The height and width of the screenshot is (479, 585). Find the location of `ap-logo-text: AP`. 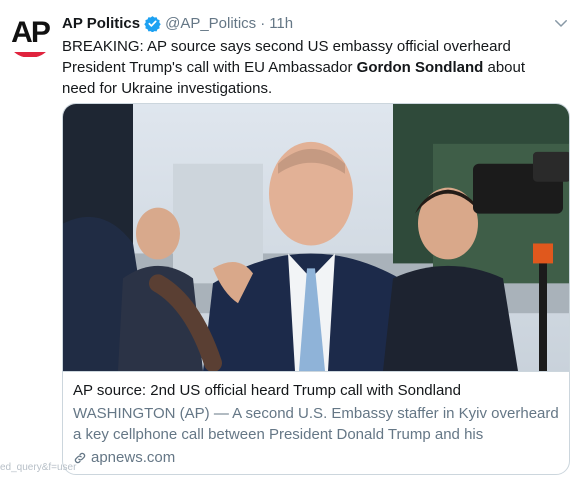

ap-logo-text: AP is located at coordinates (31, 32).